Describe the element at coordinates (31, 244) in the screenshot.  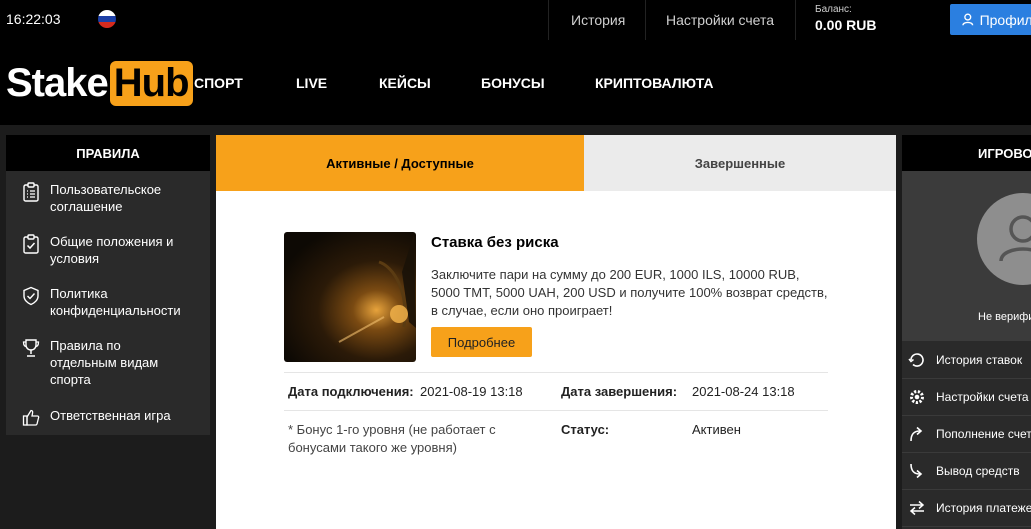
I see `clipboard-check-icon` at that location.